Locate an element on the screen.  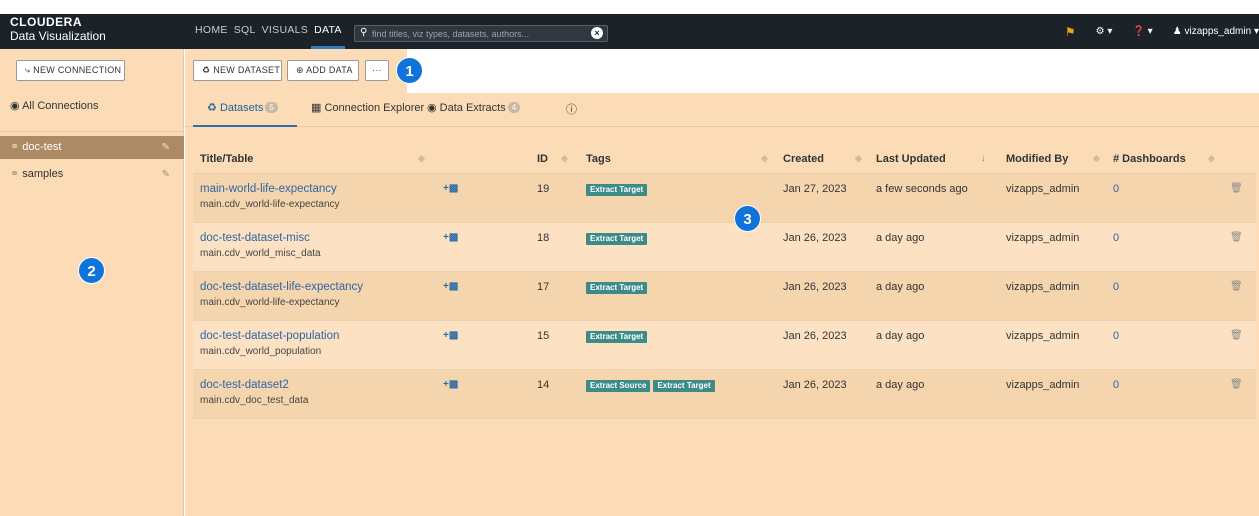
all-connections-link: ◉ All Connections is located at coordinates (54, 105).